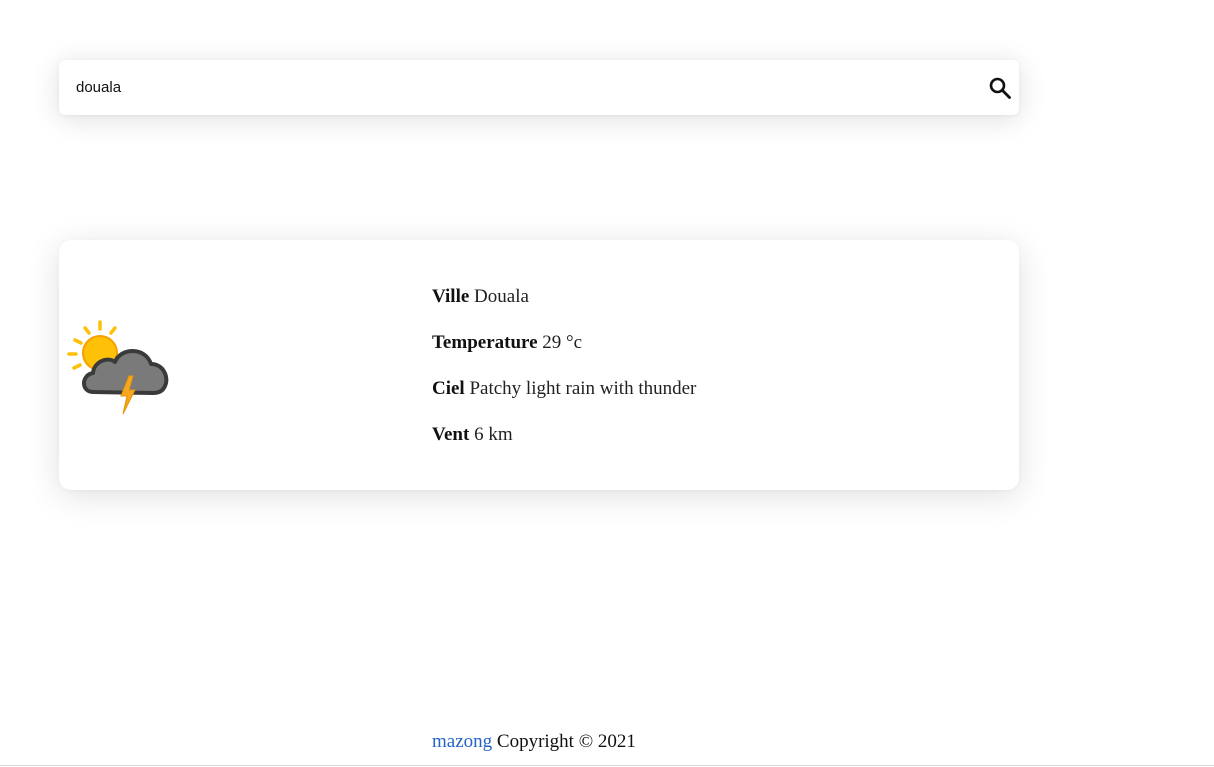 This screenshot has width=1214, height=767. What do you see at coordinates (501, 296) in the screenshot?
I see `city-value: Douala` at bounding box center [501, 296].